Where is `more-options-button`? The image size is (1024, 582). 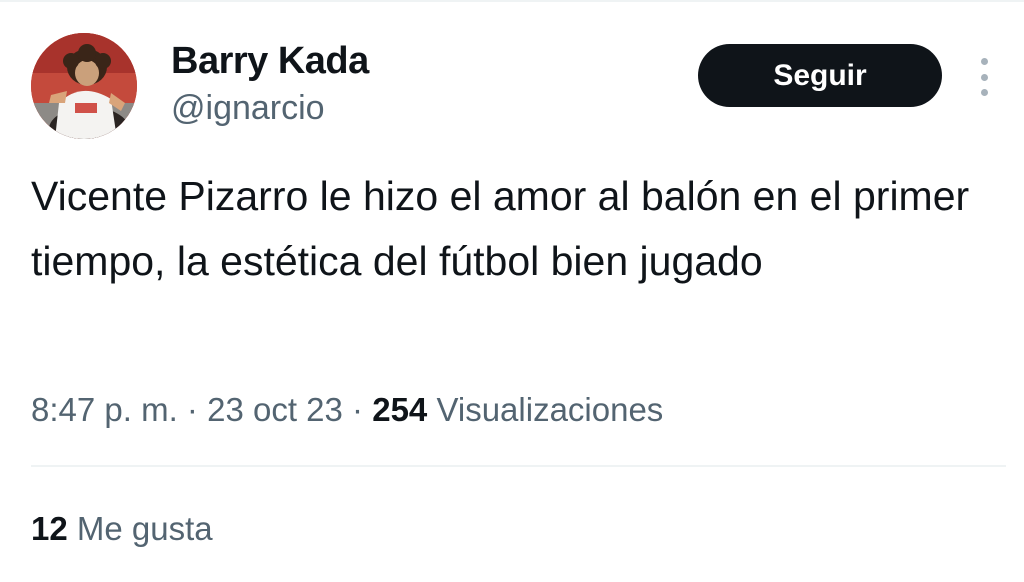 more-options-button is located at coordinates (984, 77).